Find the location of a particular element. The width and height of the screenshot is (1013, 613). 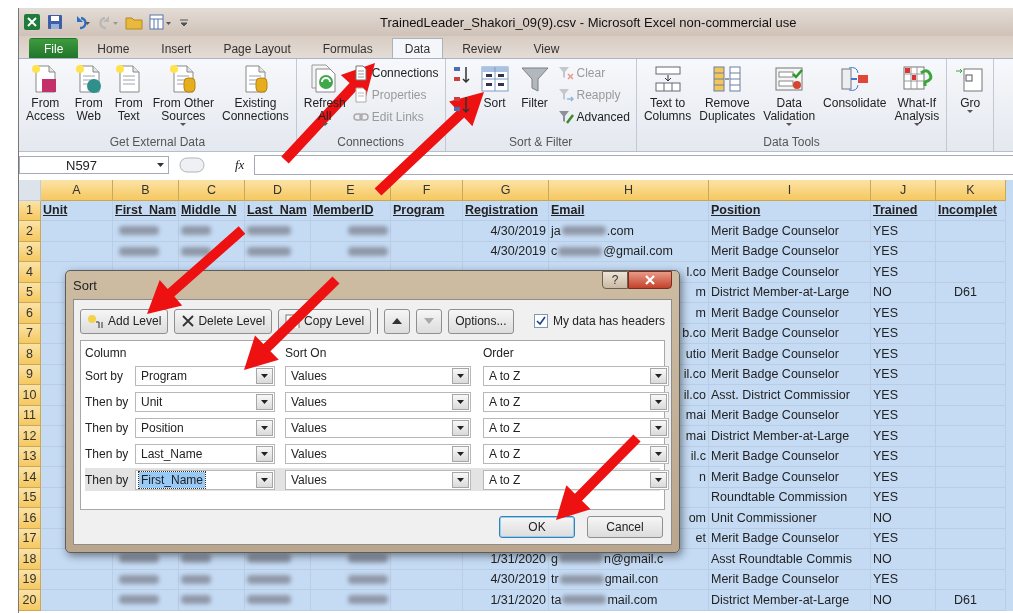

ribbon-tab: Page Layout is located at coordinates (257, 48).